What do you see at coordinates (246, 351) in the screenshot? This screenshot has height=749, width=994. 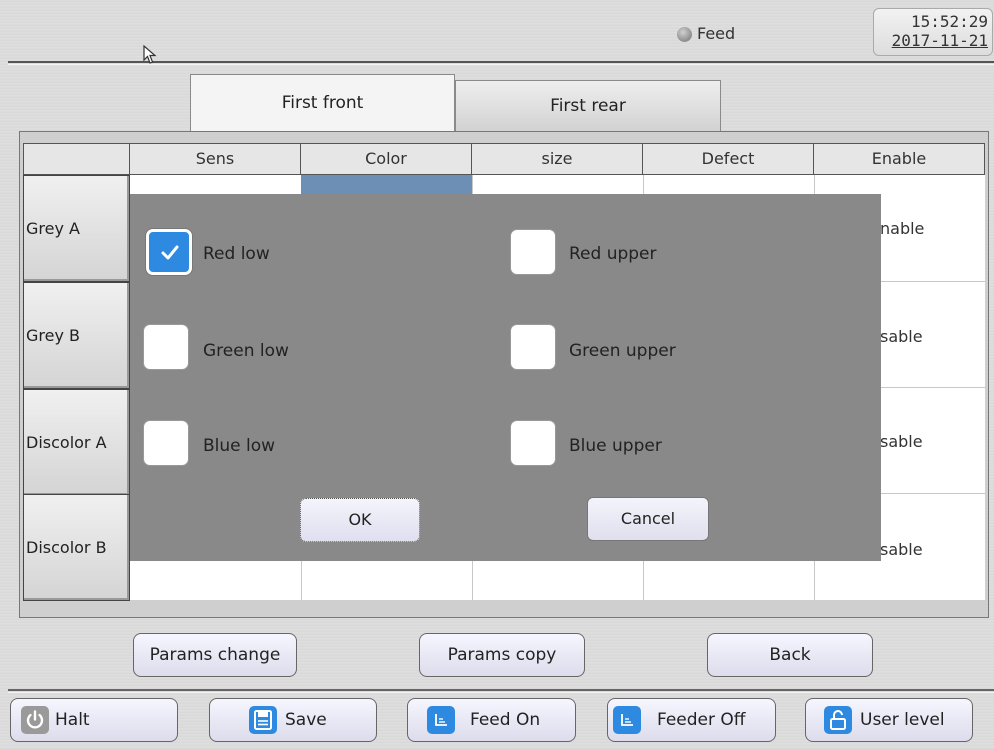 I see `green-low-label: Green low` at bounding box center [246, 351].